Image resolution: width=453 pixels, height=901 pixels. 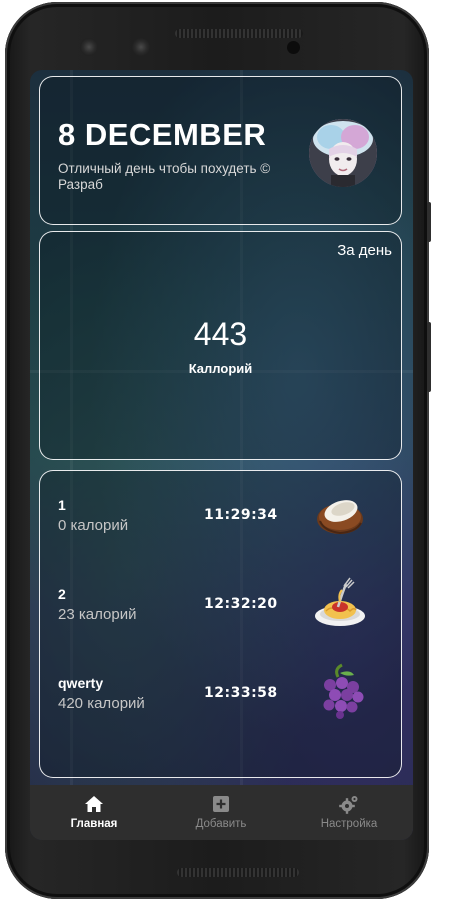 I want to click on meal-calories: 23 калорий, so click(x=97, y=614).